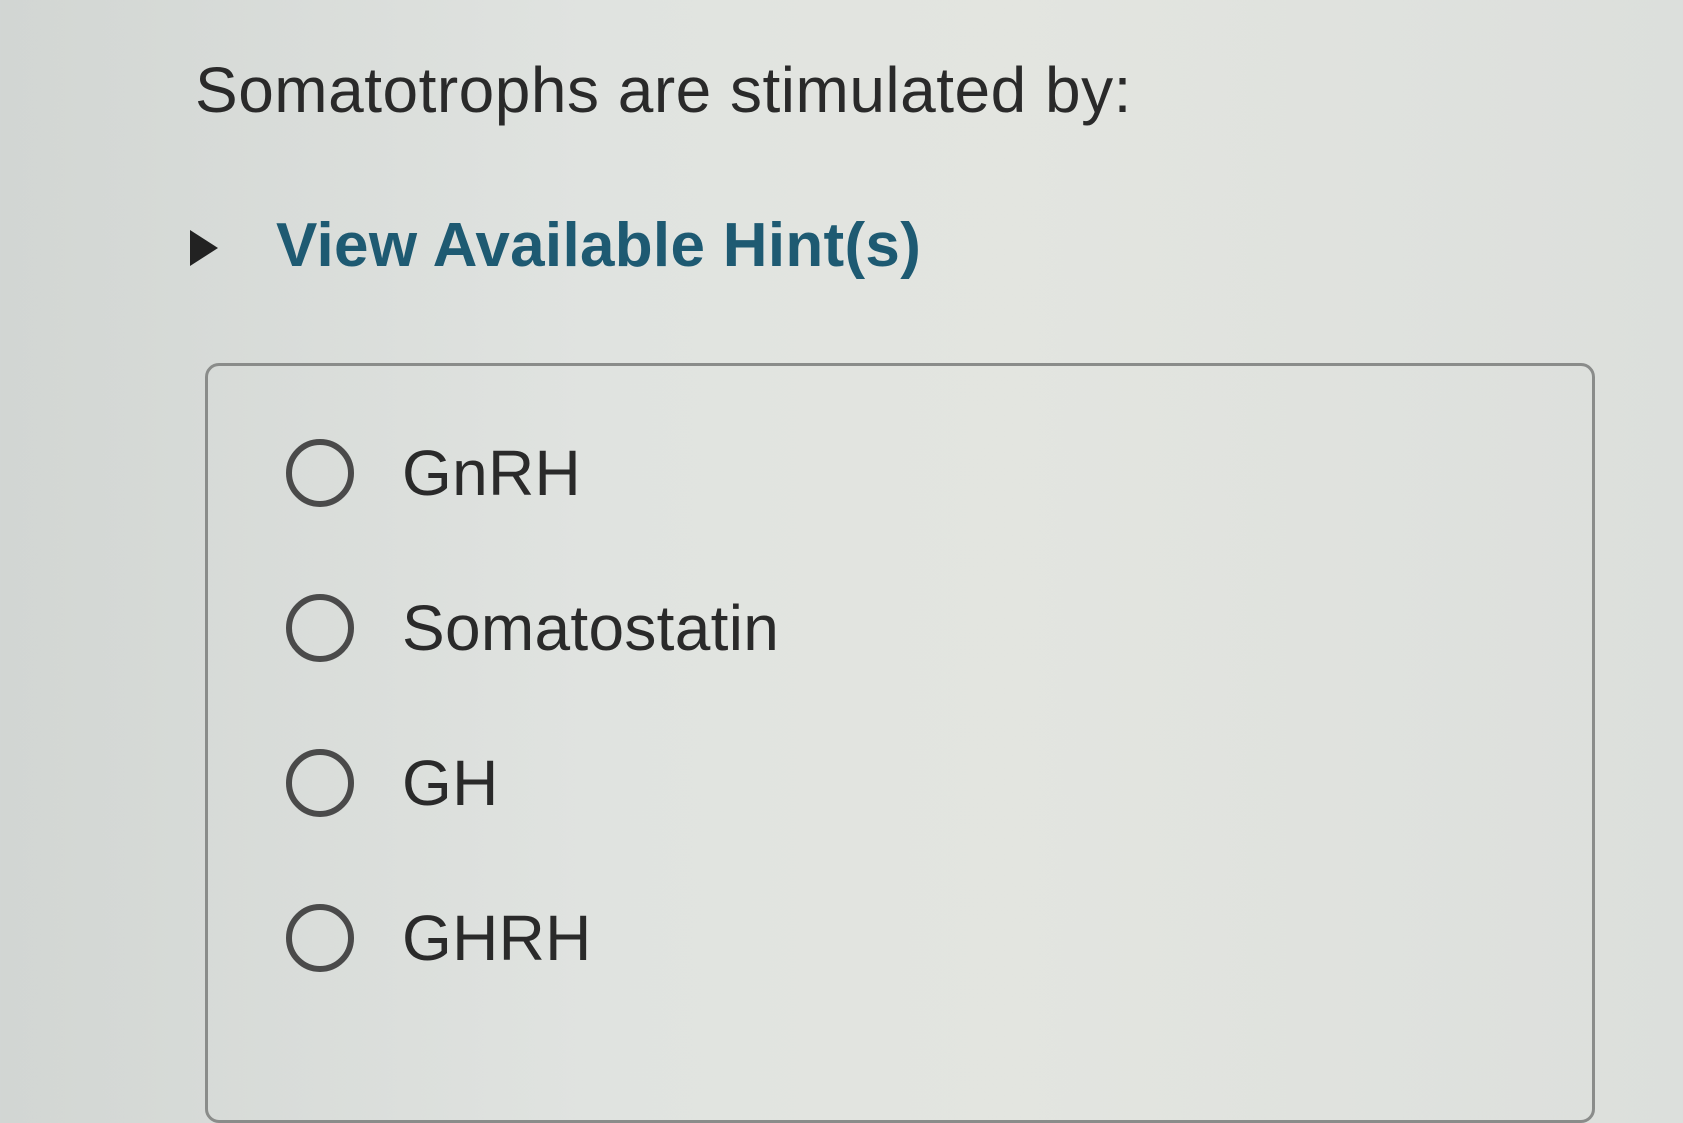 The image size is (1683, 1123). Describe the element at coordinates (497, 938) in the screenshot. I see `option-label: GHRH` at that location.